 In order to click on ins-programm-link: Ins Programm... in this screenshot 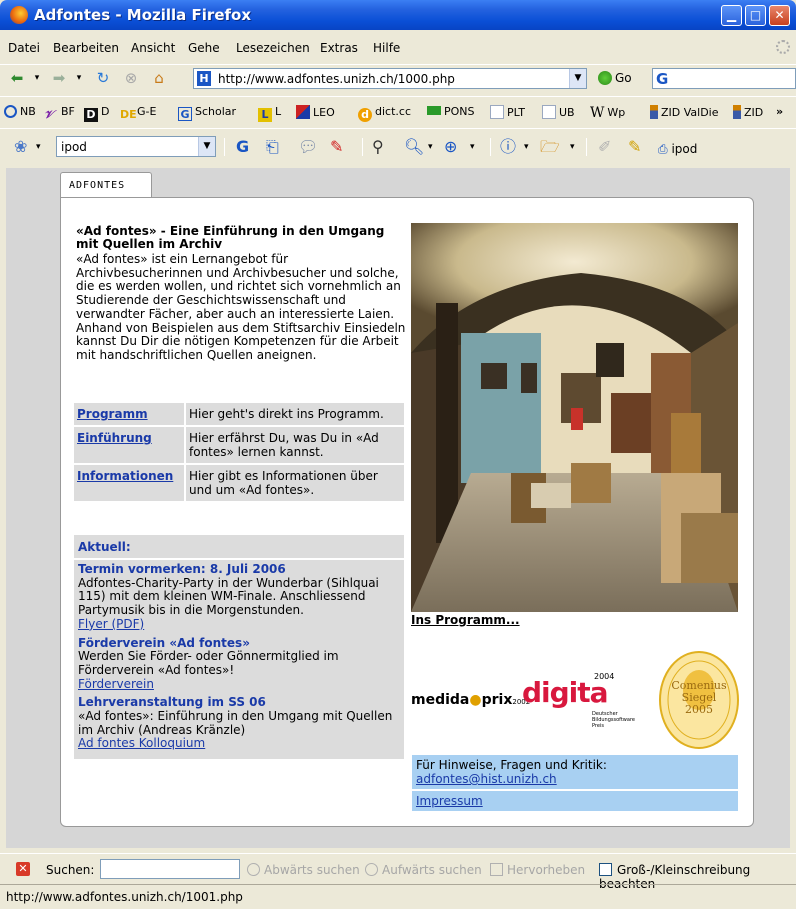, I will do `click(465, 620)`.